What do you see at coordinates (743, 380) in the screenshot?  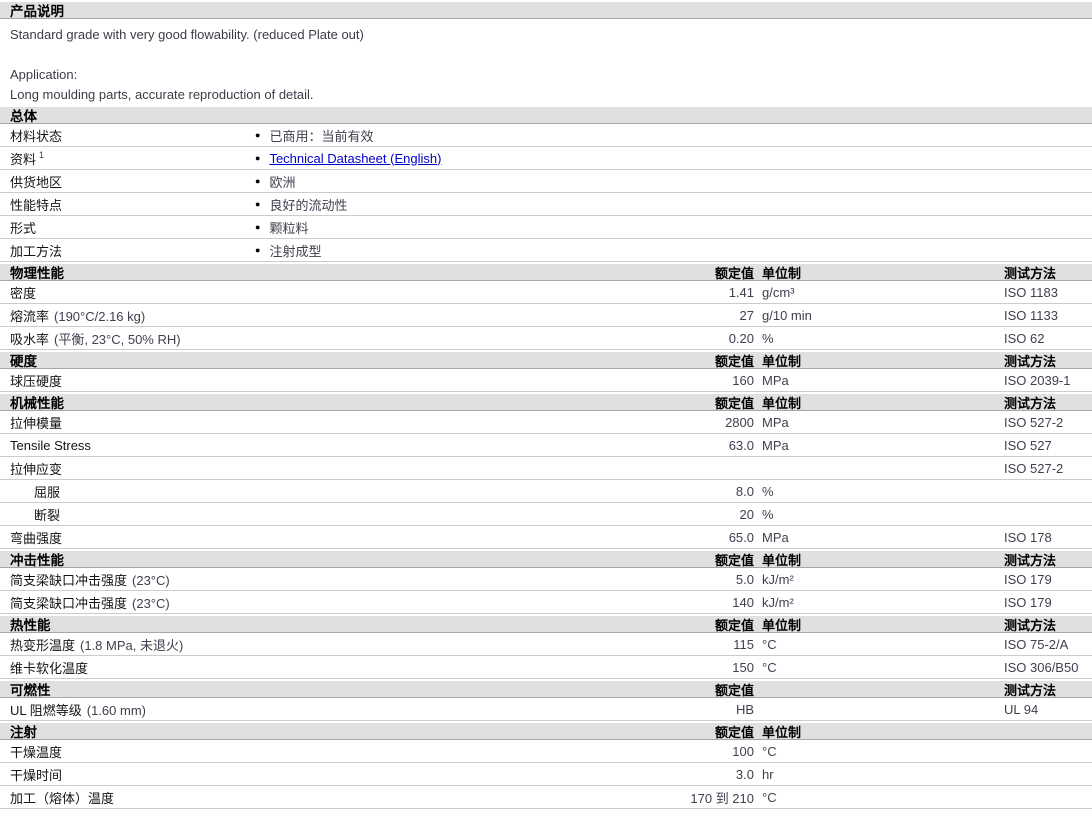 I see `rated-value: 160` at bounding box center [743, 380].